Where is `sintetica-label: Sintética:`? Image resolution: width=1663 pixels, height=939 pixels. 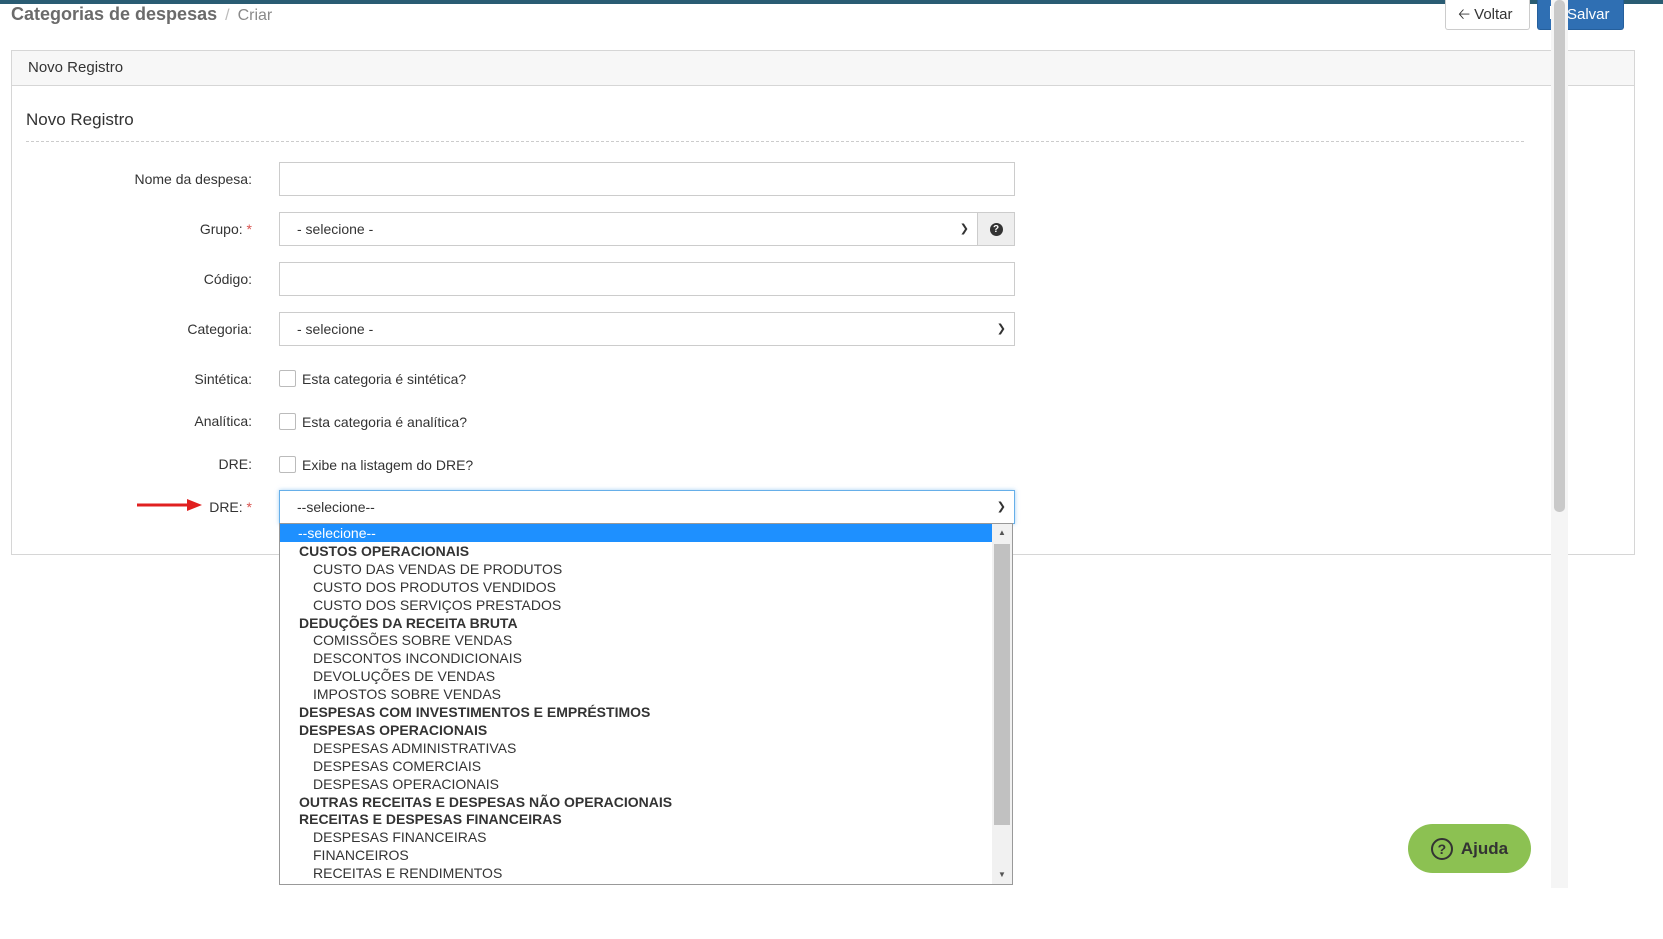 sintetica-label: Sintética: is located at coordinates (223, 379).